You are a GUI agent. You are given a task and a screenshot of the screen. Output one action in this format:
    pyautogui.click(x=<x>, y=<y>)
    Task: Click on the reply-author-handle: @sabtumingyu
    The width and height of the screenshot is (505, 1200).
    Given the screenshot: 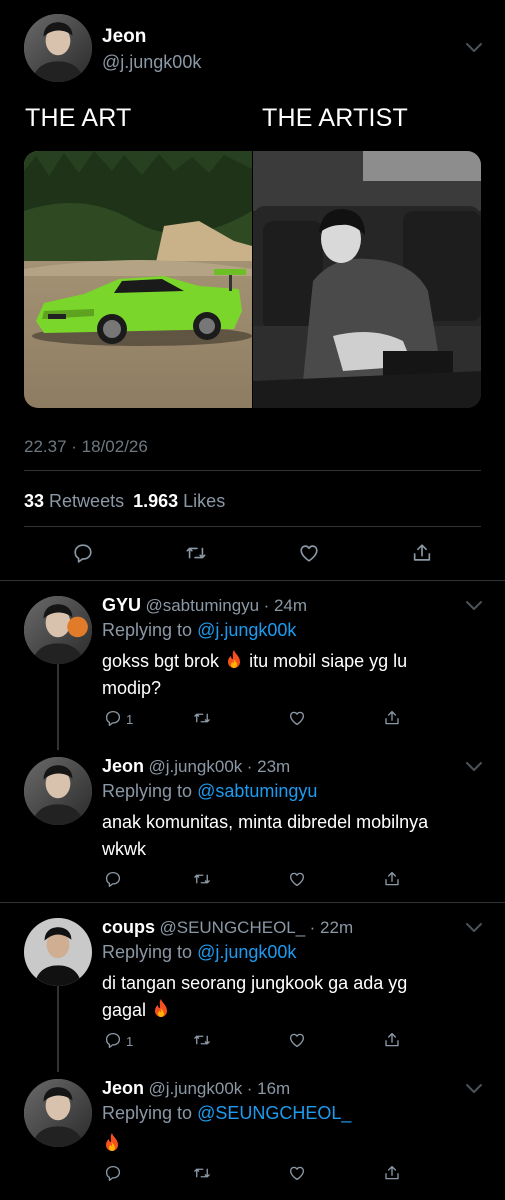 What is the action you would take?
    pyautogui.click(x=202, y=605)
    